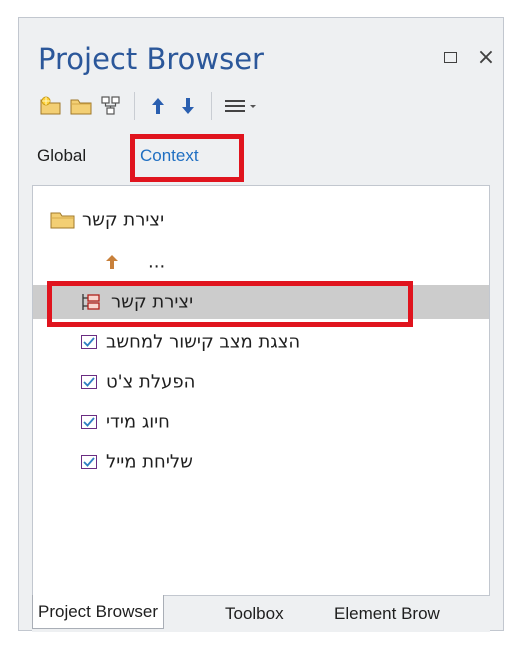 This screenshot has height=646, width=520. I want to click on move-up-button, so click(158, 106).